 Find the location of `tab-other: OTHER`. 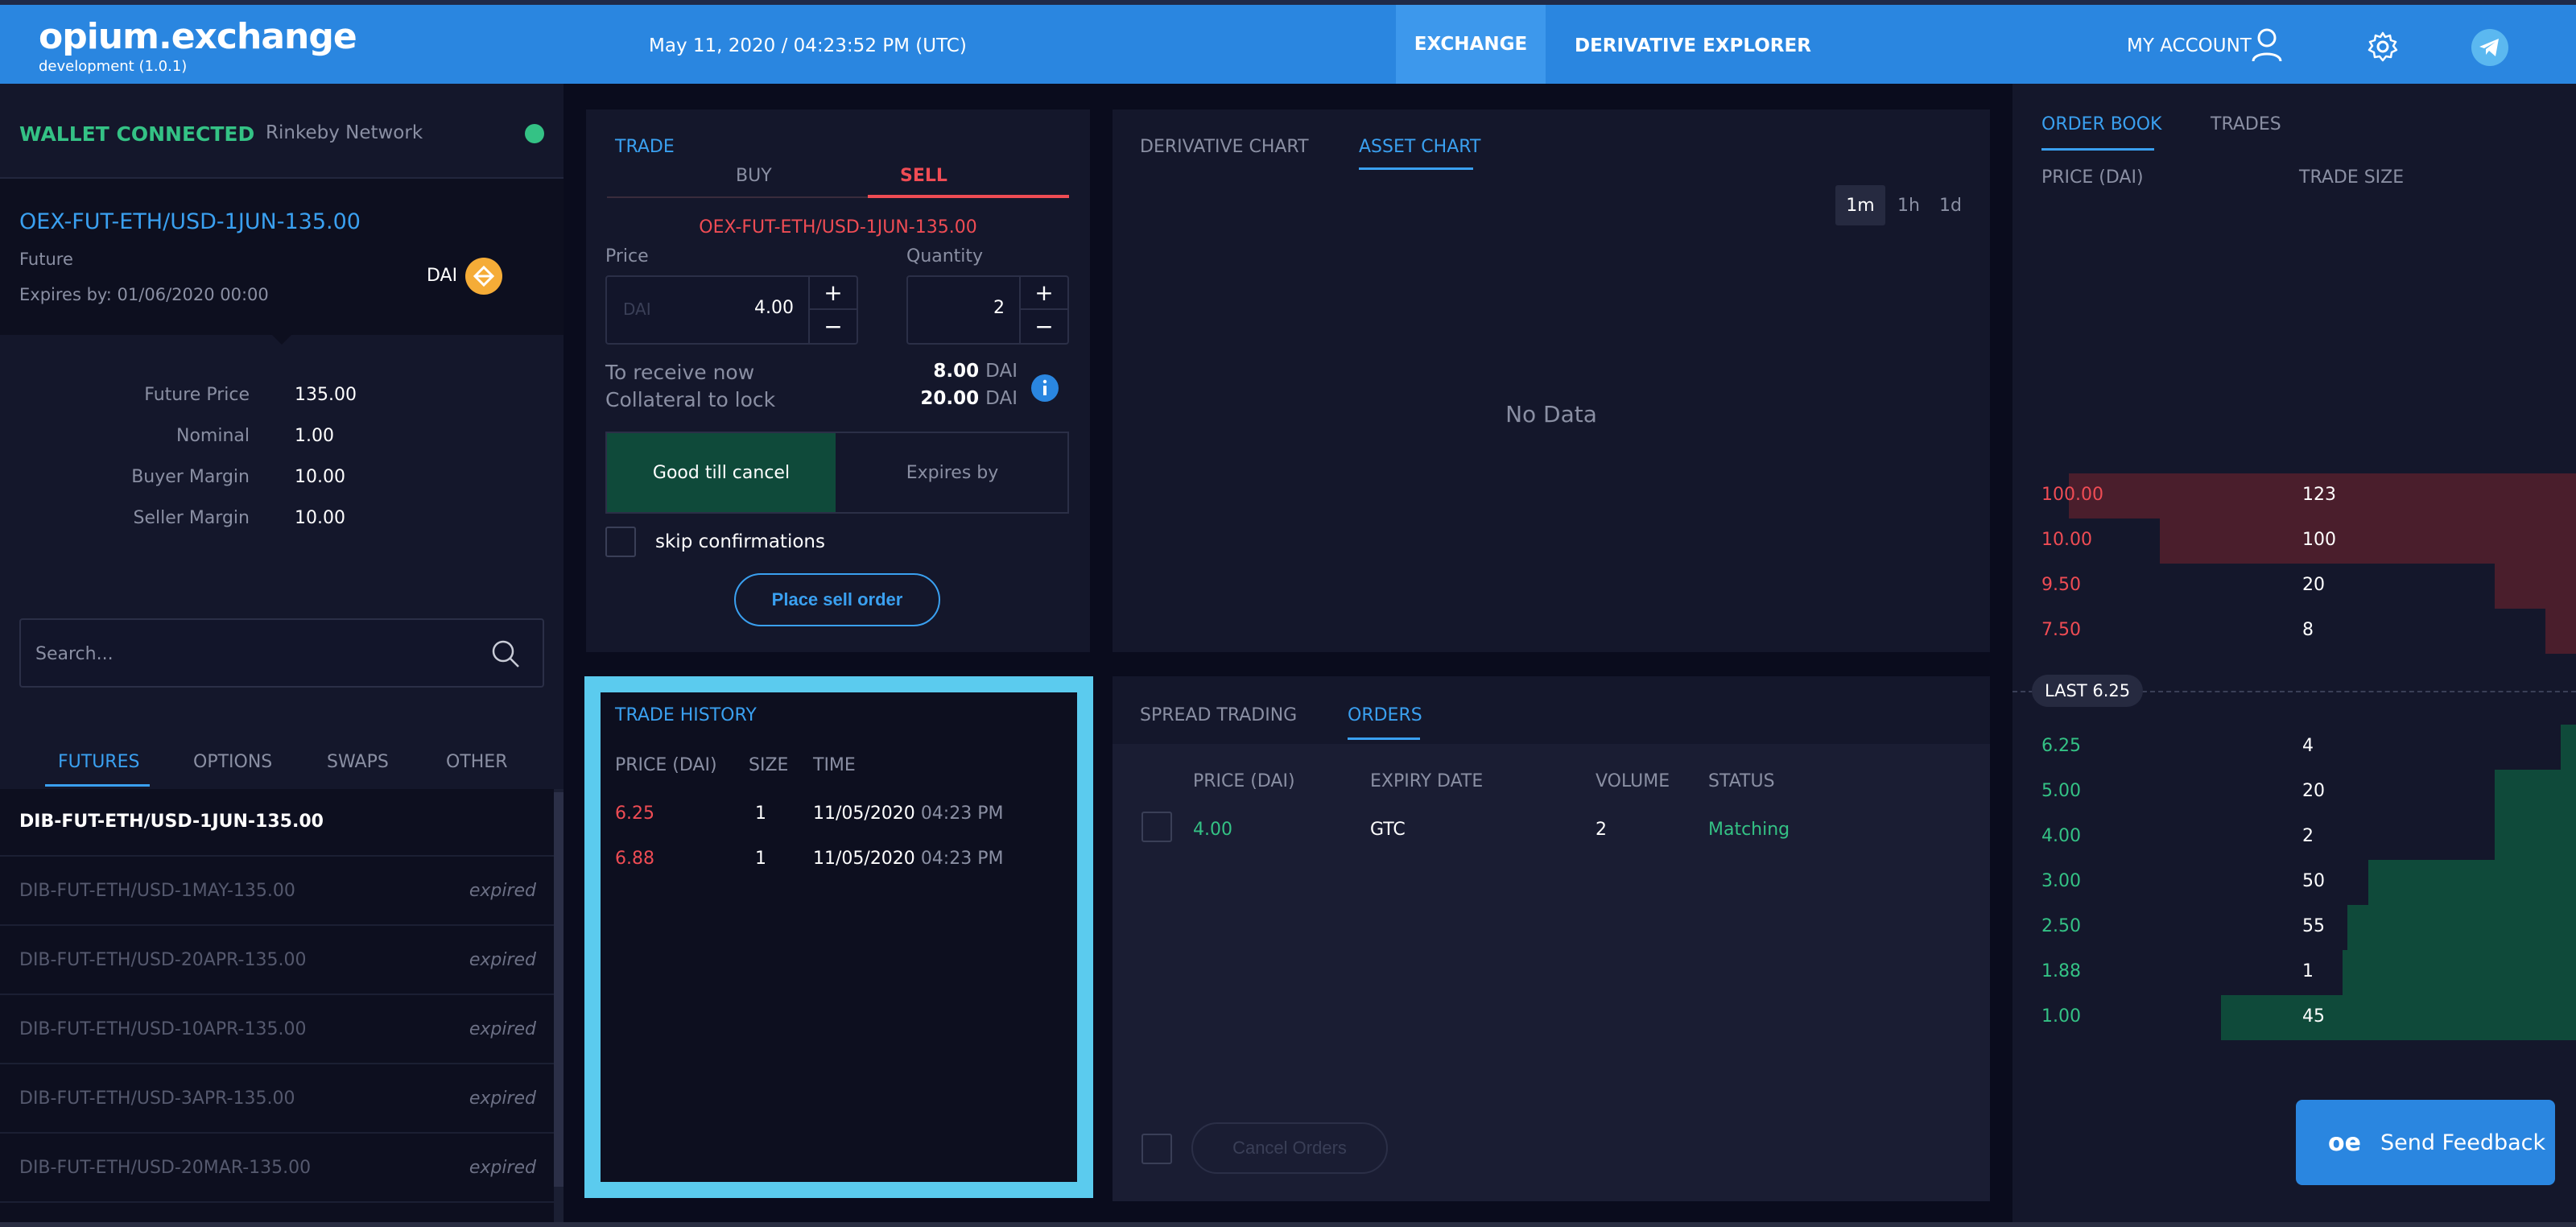

tab-other: OTHER is located at coordinates (476, 762).